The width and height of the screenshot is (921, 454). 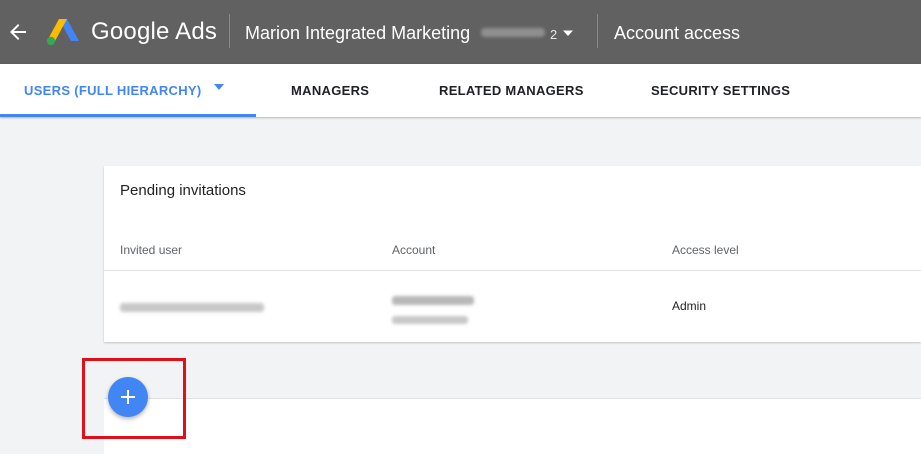 What do you see at coordinates (357, 33) in the screenshot?
I see `account-name: Marion Integrated Marketing` at bounding box center [357, 33].